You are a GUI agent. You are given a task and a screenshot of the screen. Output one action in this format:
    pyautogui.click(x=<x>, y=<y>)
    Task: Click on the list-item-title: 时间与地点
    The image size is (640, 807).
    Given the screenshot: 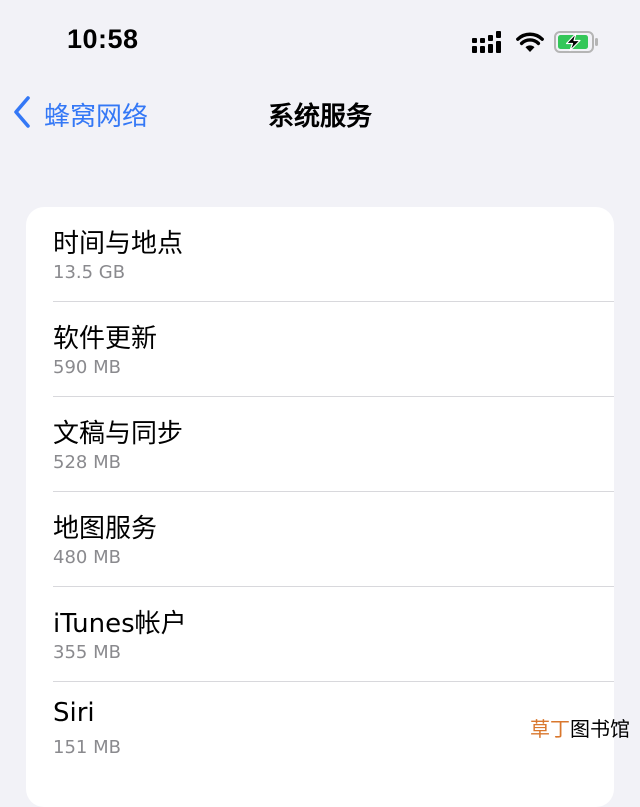 What is the action you would take?
    pyautogui.click(x=118, y=244)
    